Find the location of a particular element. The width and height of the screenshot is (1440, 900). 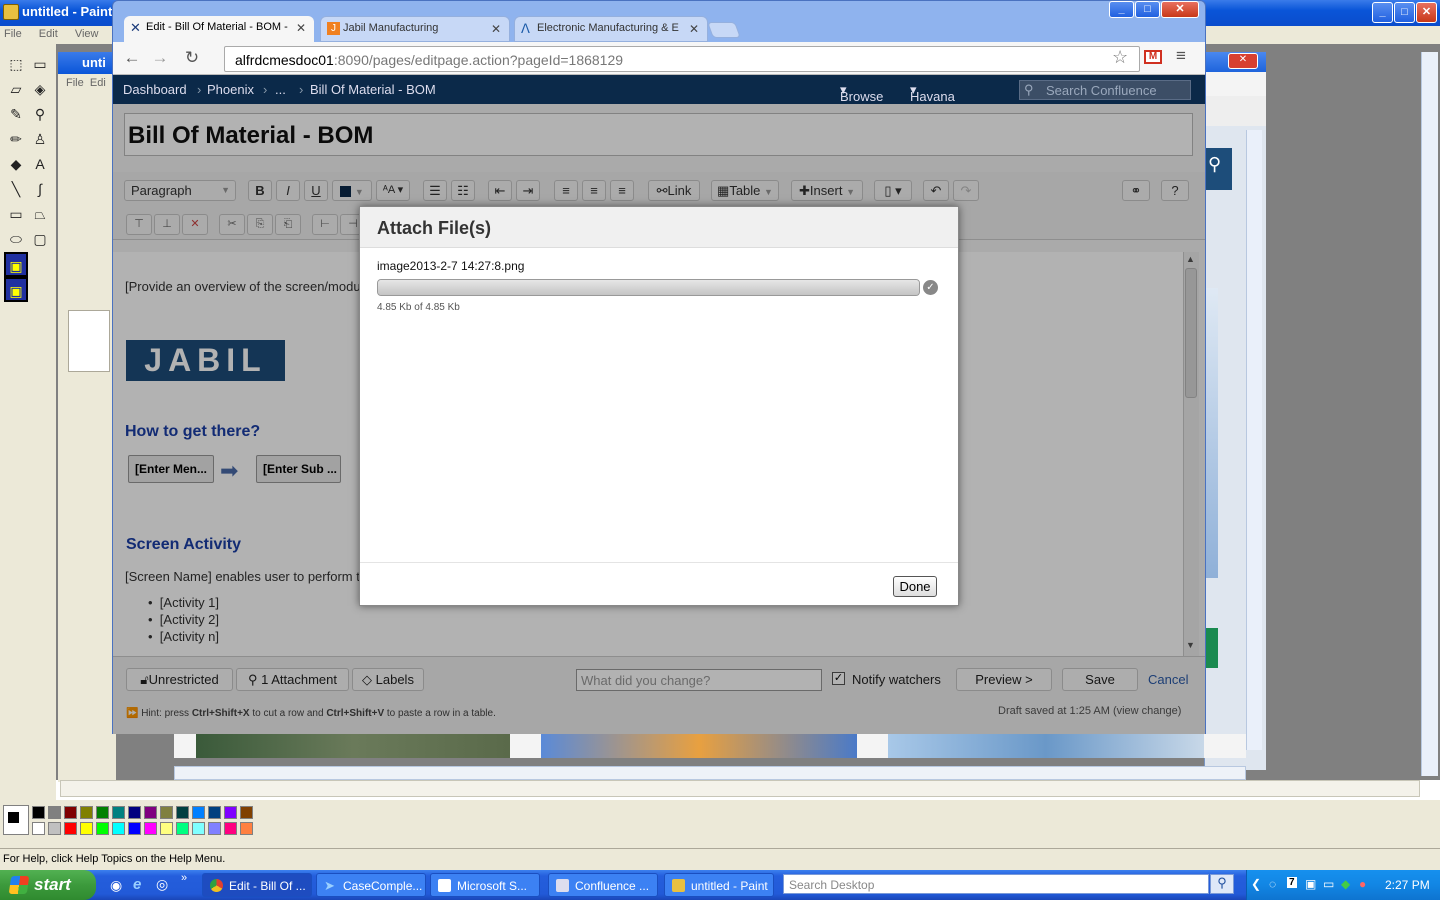

chrome-close-button: ✕ is located at coordinates (1180, 9).